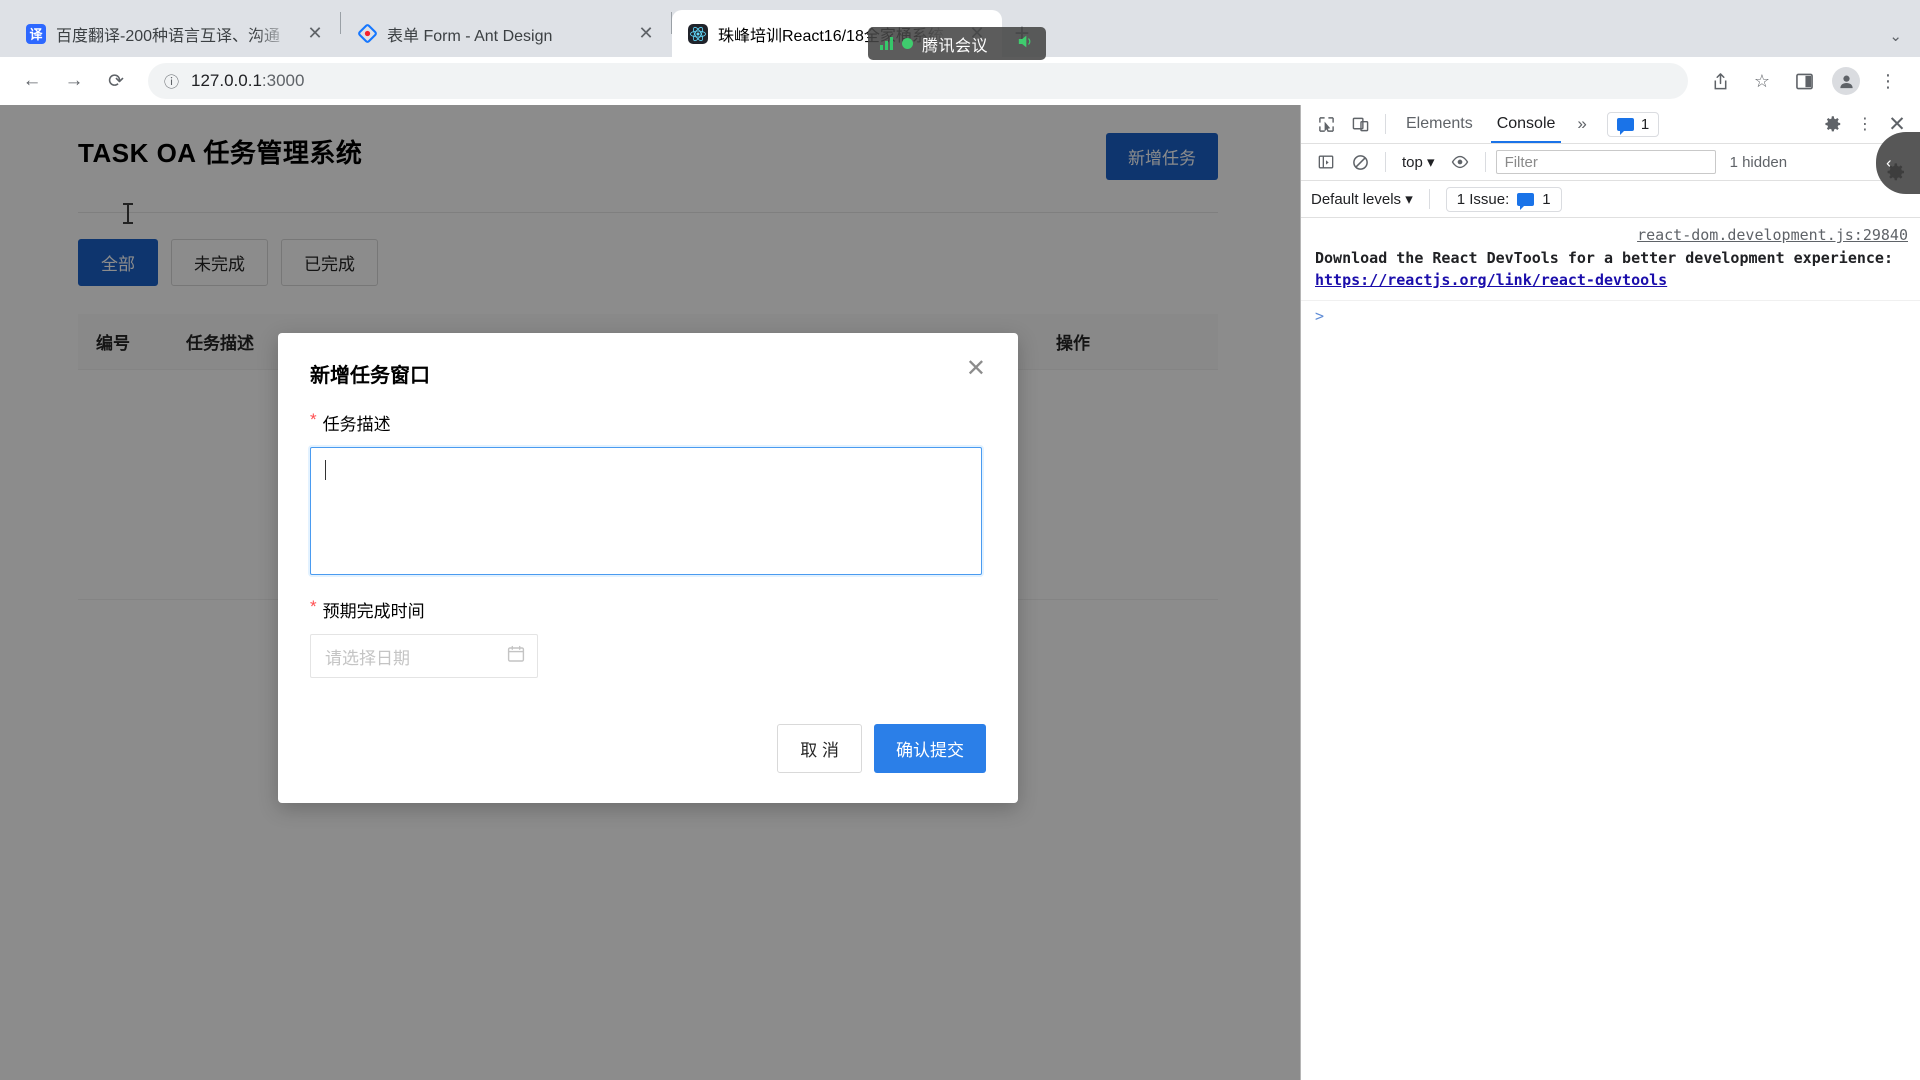  I want to click on avatar, so click(1846, 81).